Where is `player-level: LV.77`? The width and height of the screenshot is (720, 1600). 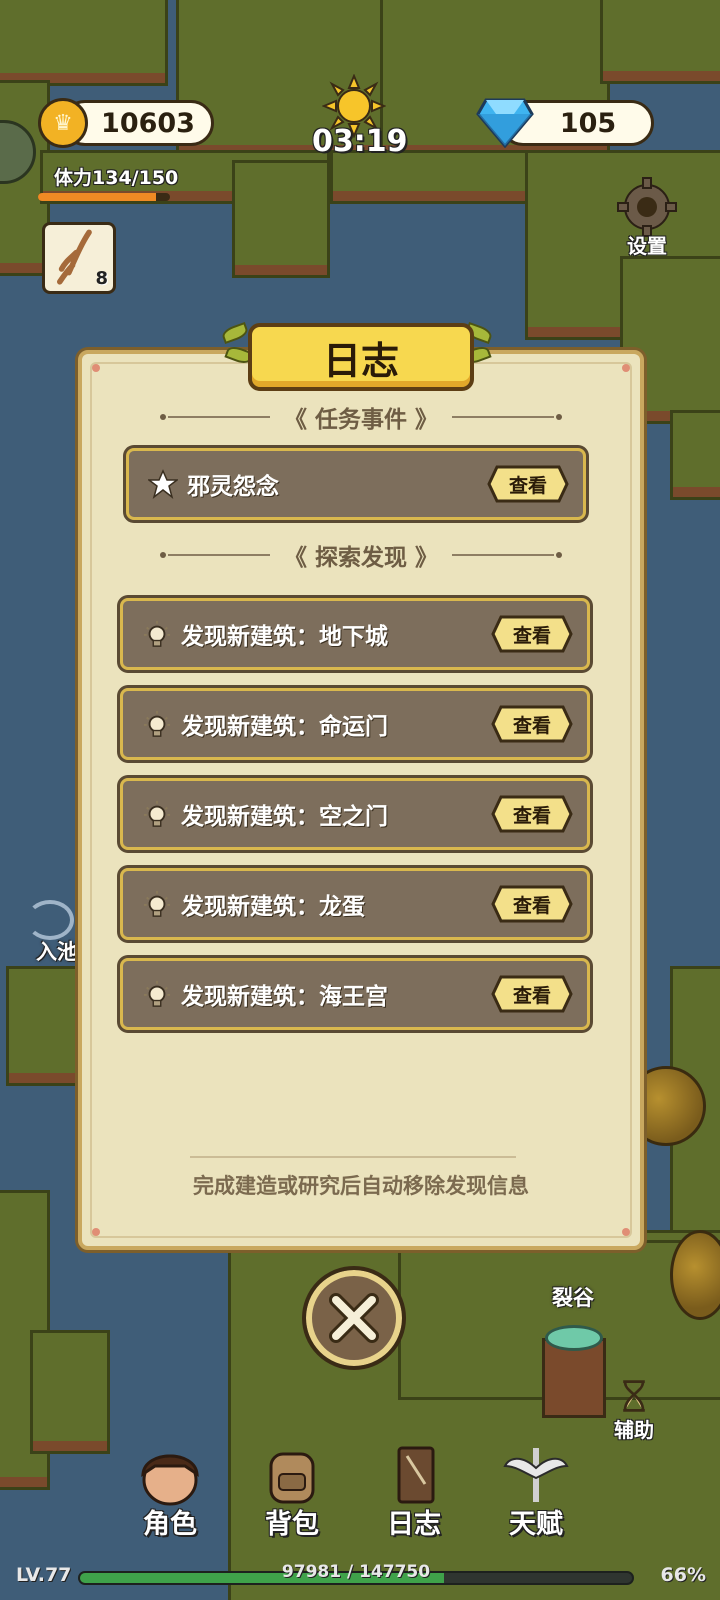
player-level: LV.77 is located at coordinates (44, 1575).